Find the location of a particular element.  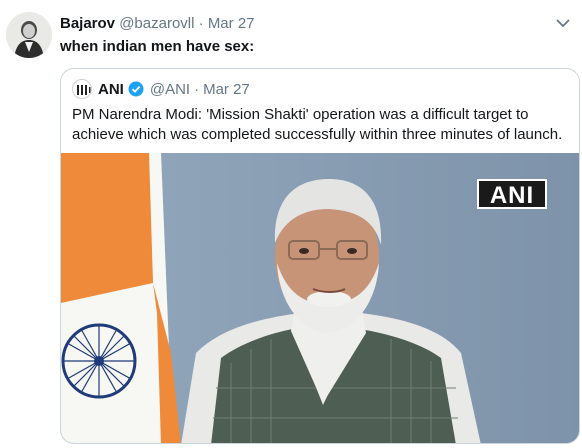

author-handle: @bazarovll is located at coordinates (156, 23).